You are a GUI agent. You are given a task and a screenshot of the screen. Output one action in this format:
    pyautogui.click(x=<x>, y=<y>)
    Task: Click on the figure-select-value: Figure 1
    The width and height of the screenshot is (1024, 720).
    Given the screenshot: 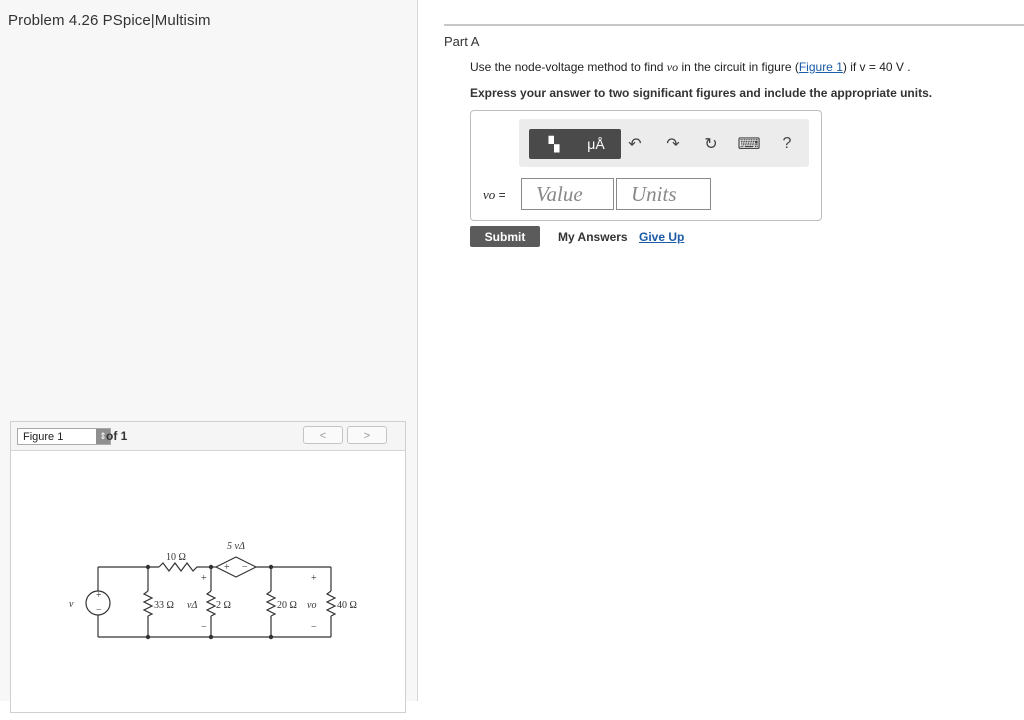 What is the action you would take?
    pyautogui.click(x=43, y=437)
    